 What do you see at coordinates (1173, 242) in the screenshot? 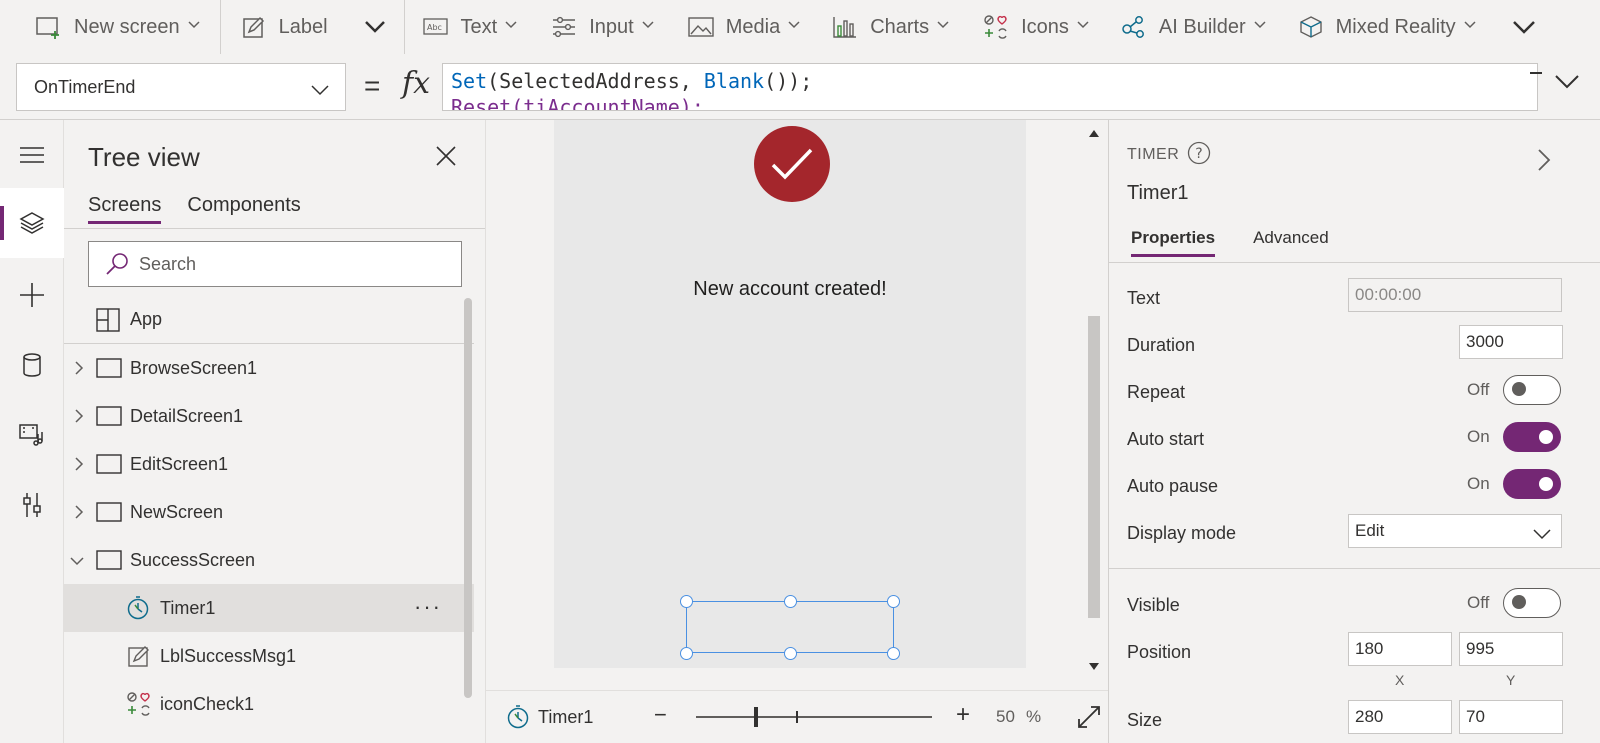
I see `tab-properties: Properties` at bounding box center [1173, 242].